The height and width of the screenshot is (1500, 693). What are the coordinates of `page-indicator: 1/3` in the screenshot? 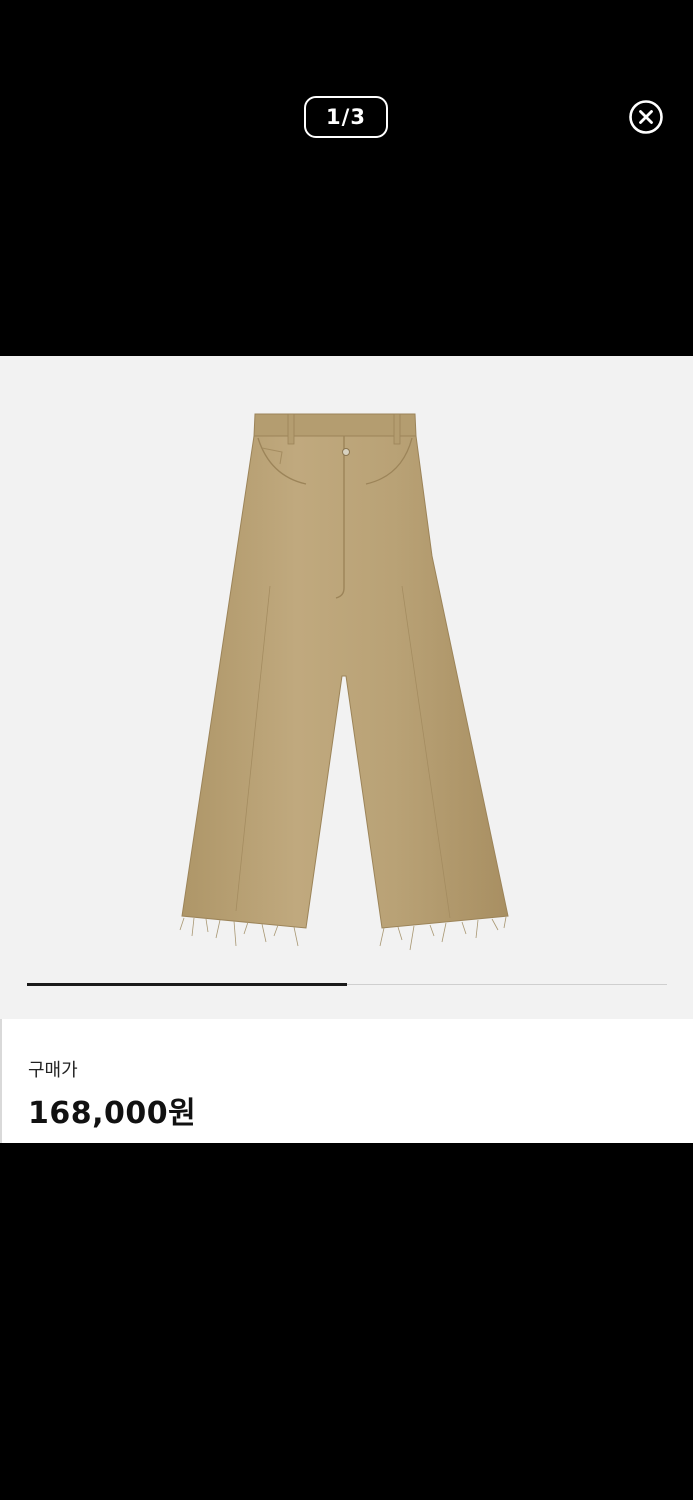 It's located at (346, 117).